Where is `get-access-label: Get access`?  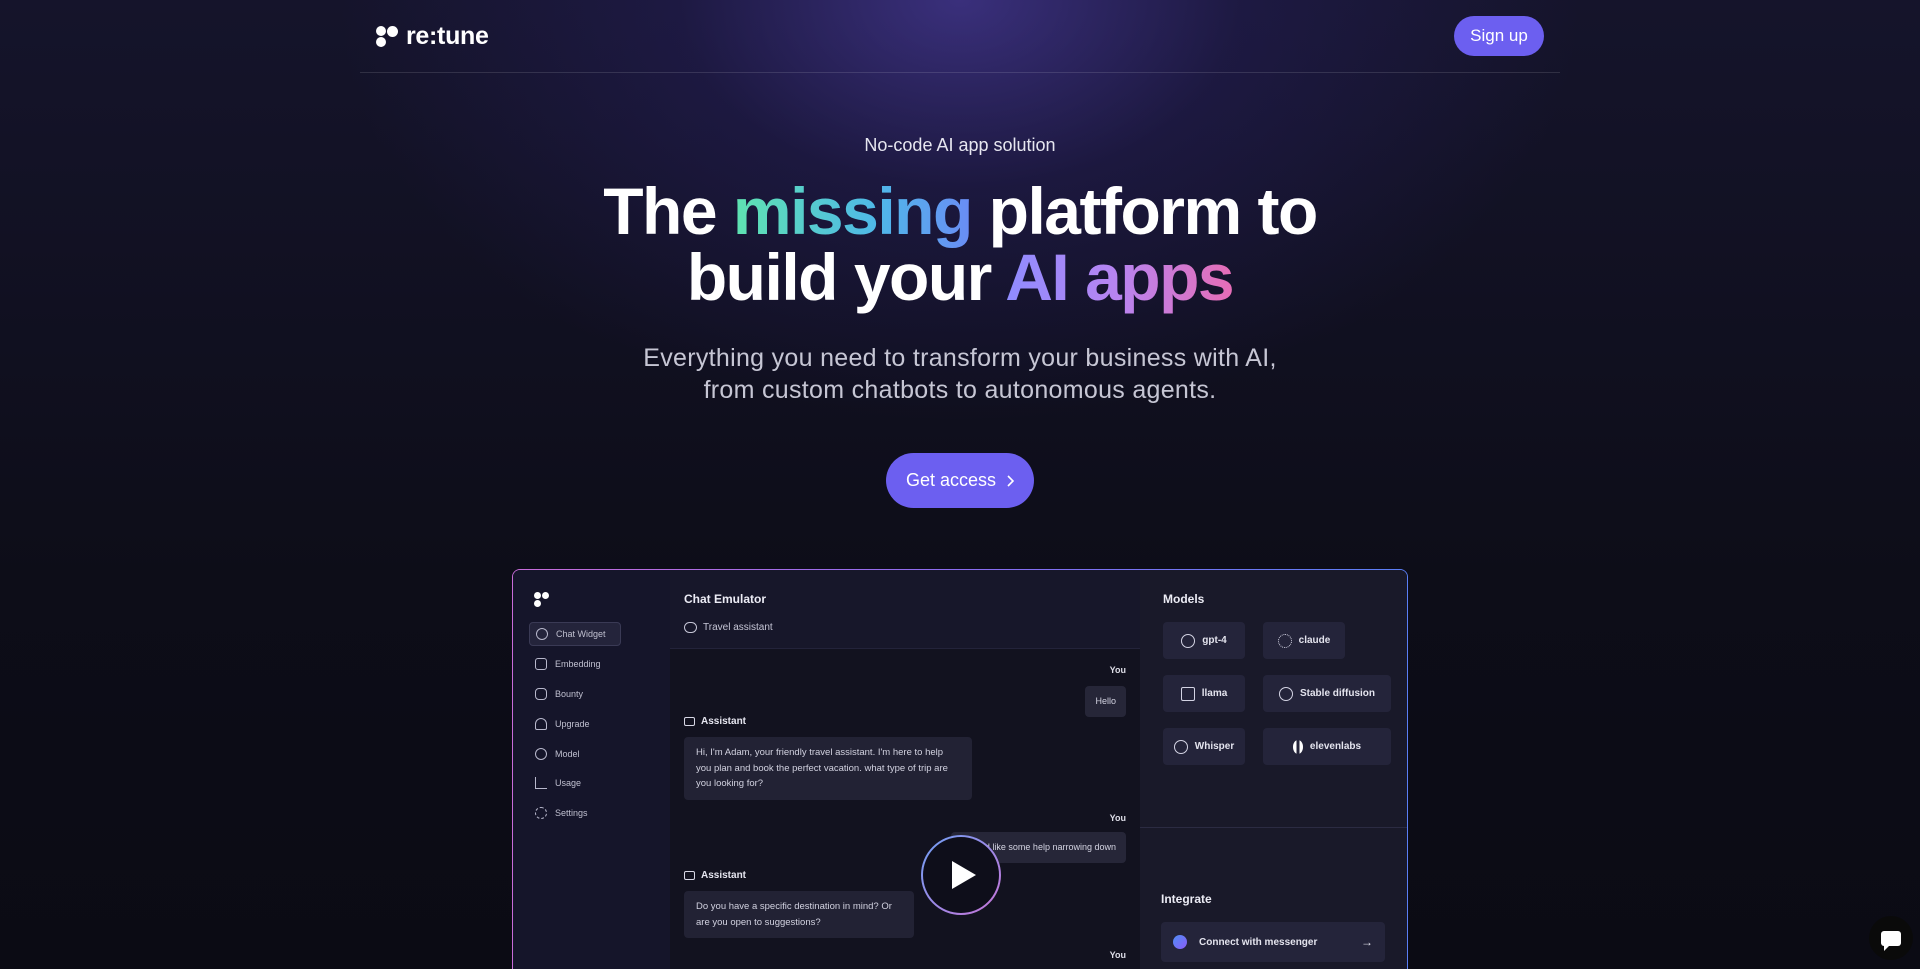 get-access-label: Get access is located at coordinates (951, 480).